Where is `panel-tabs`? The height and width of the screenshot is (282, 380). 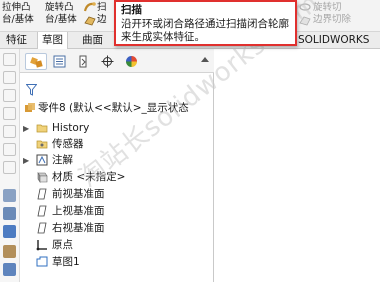
panel-tabs is located at coordinates (117, 61).